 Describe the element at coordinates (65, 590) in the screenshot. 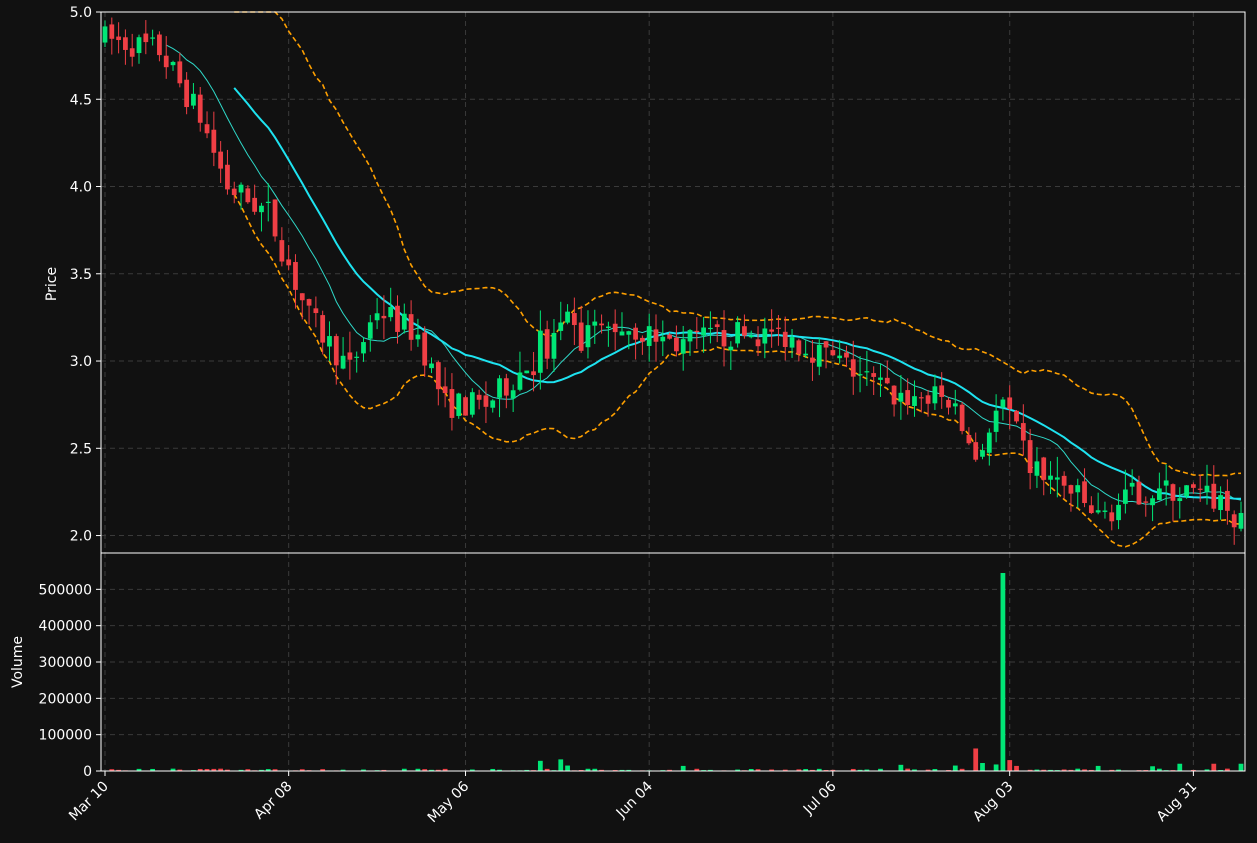

I see `volume-tick-label: 500000` at that location.